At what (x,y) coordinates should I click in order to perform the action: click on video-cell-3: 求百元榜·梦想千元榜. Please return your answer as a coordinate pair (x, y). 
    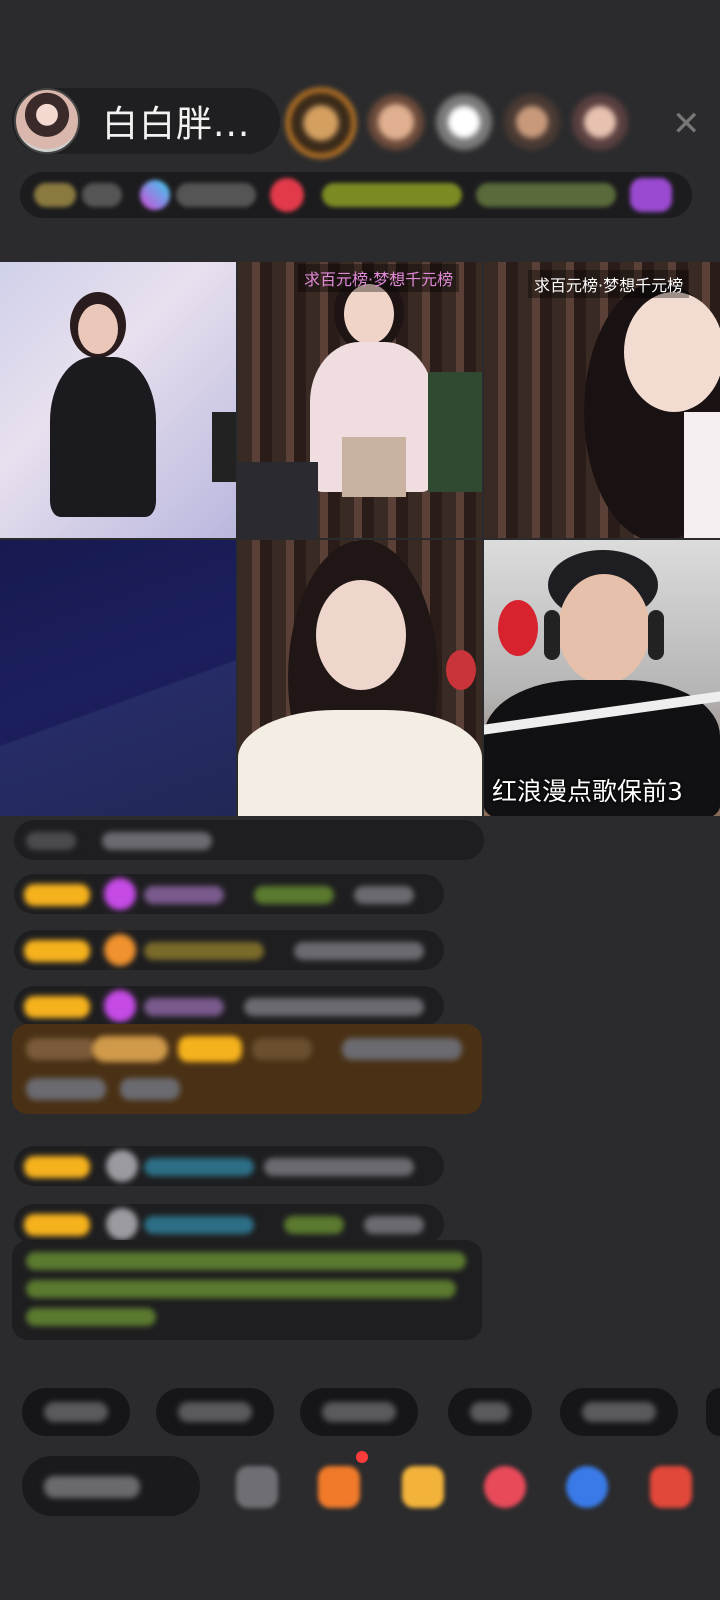
    Looking at the image, I should click on (602, 400).